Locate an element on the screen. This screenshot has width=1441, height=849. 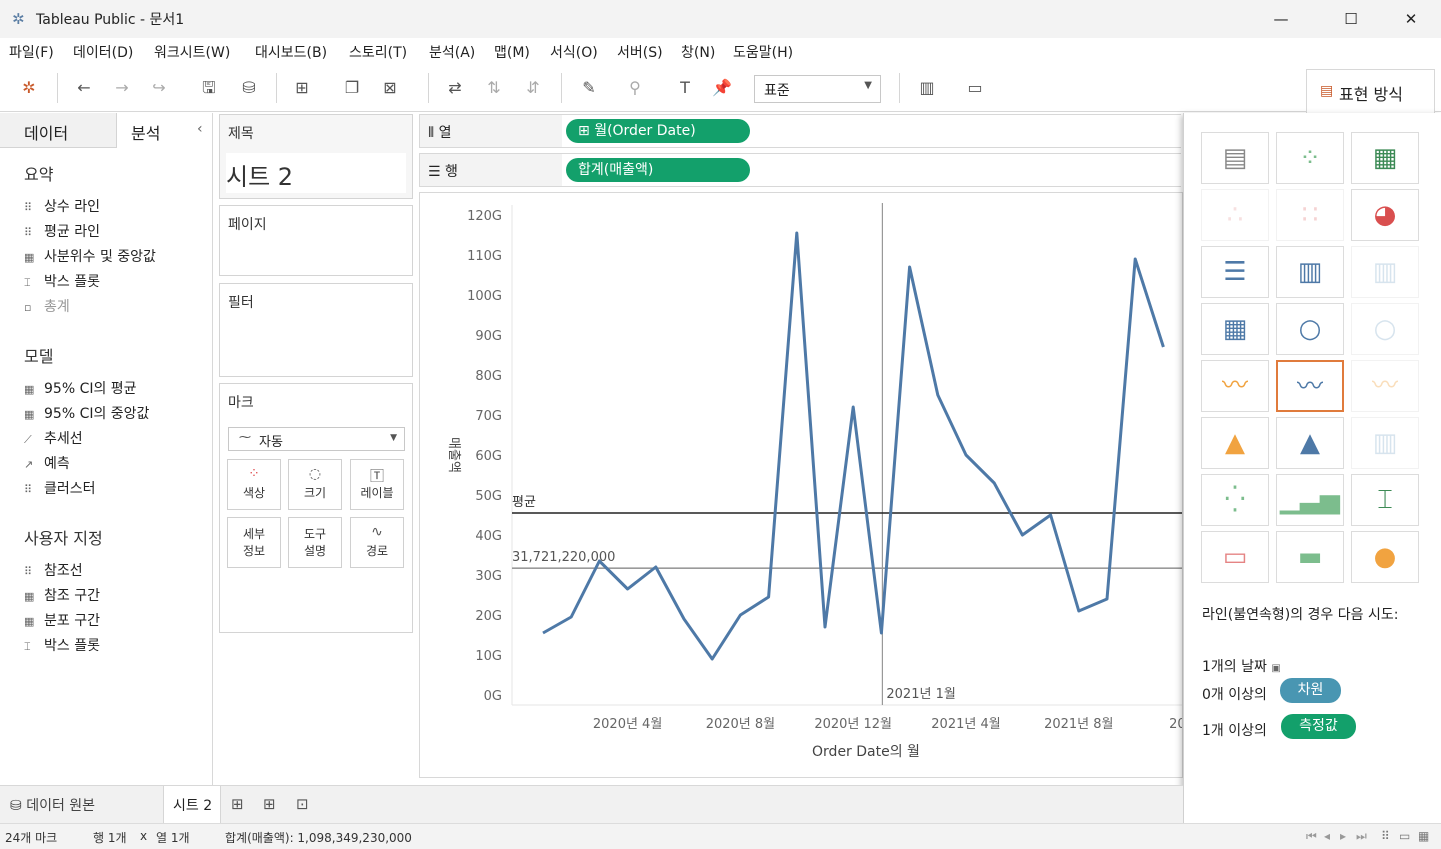
show-me-heat-map: ⁘ is located at coordinates (1310, 158).